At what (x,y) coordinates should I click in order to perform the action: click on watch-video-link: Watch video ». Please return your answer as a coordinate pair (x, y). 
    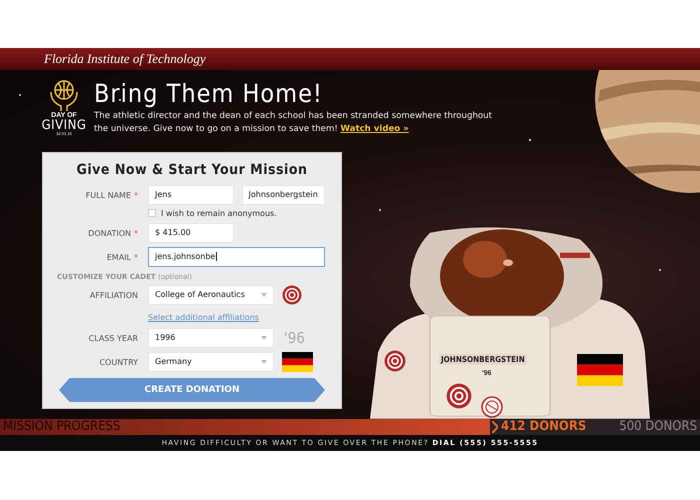
    Looking at the image, I should click on (374, 129).